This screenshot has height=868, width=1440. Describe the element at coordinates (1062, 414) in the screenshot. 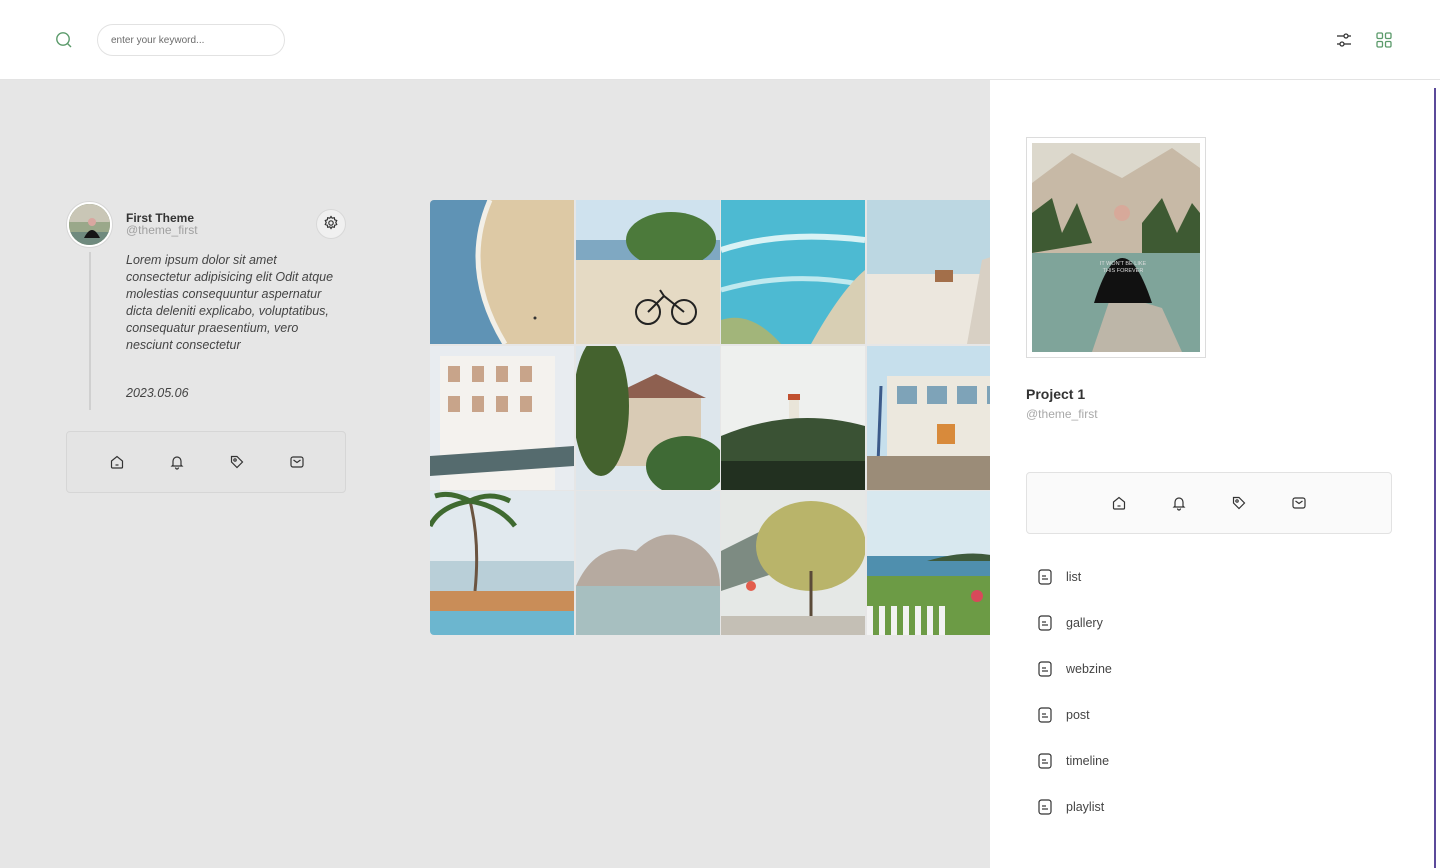

I see `project-handle: @theme_first` at that location.